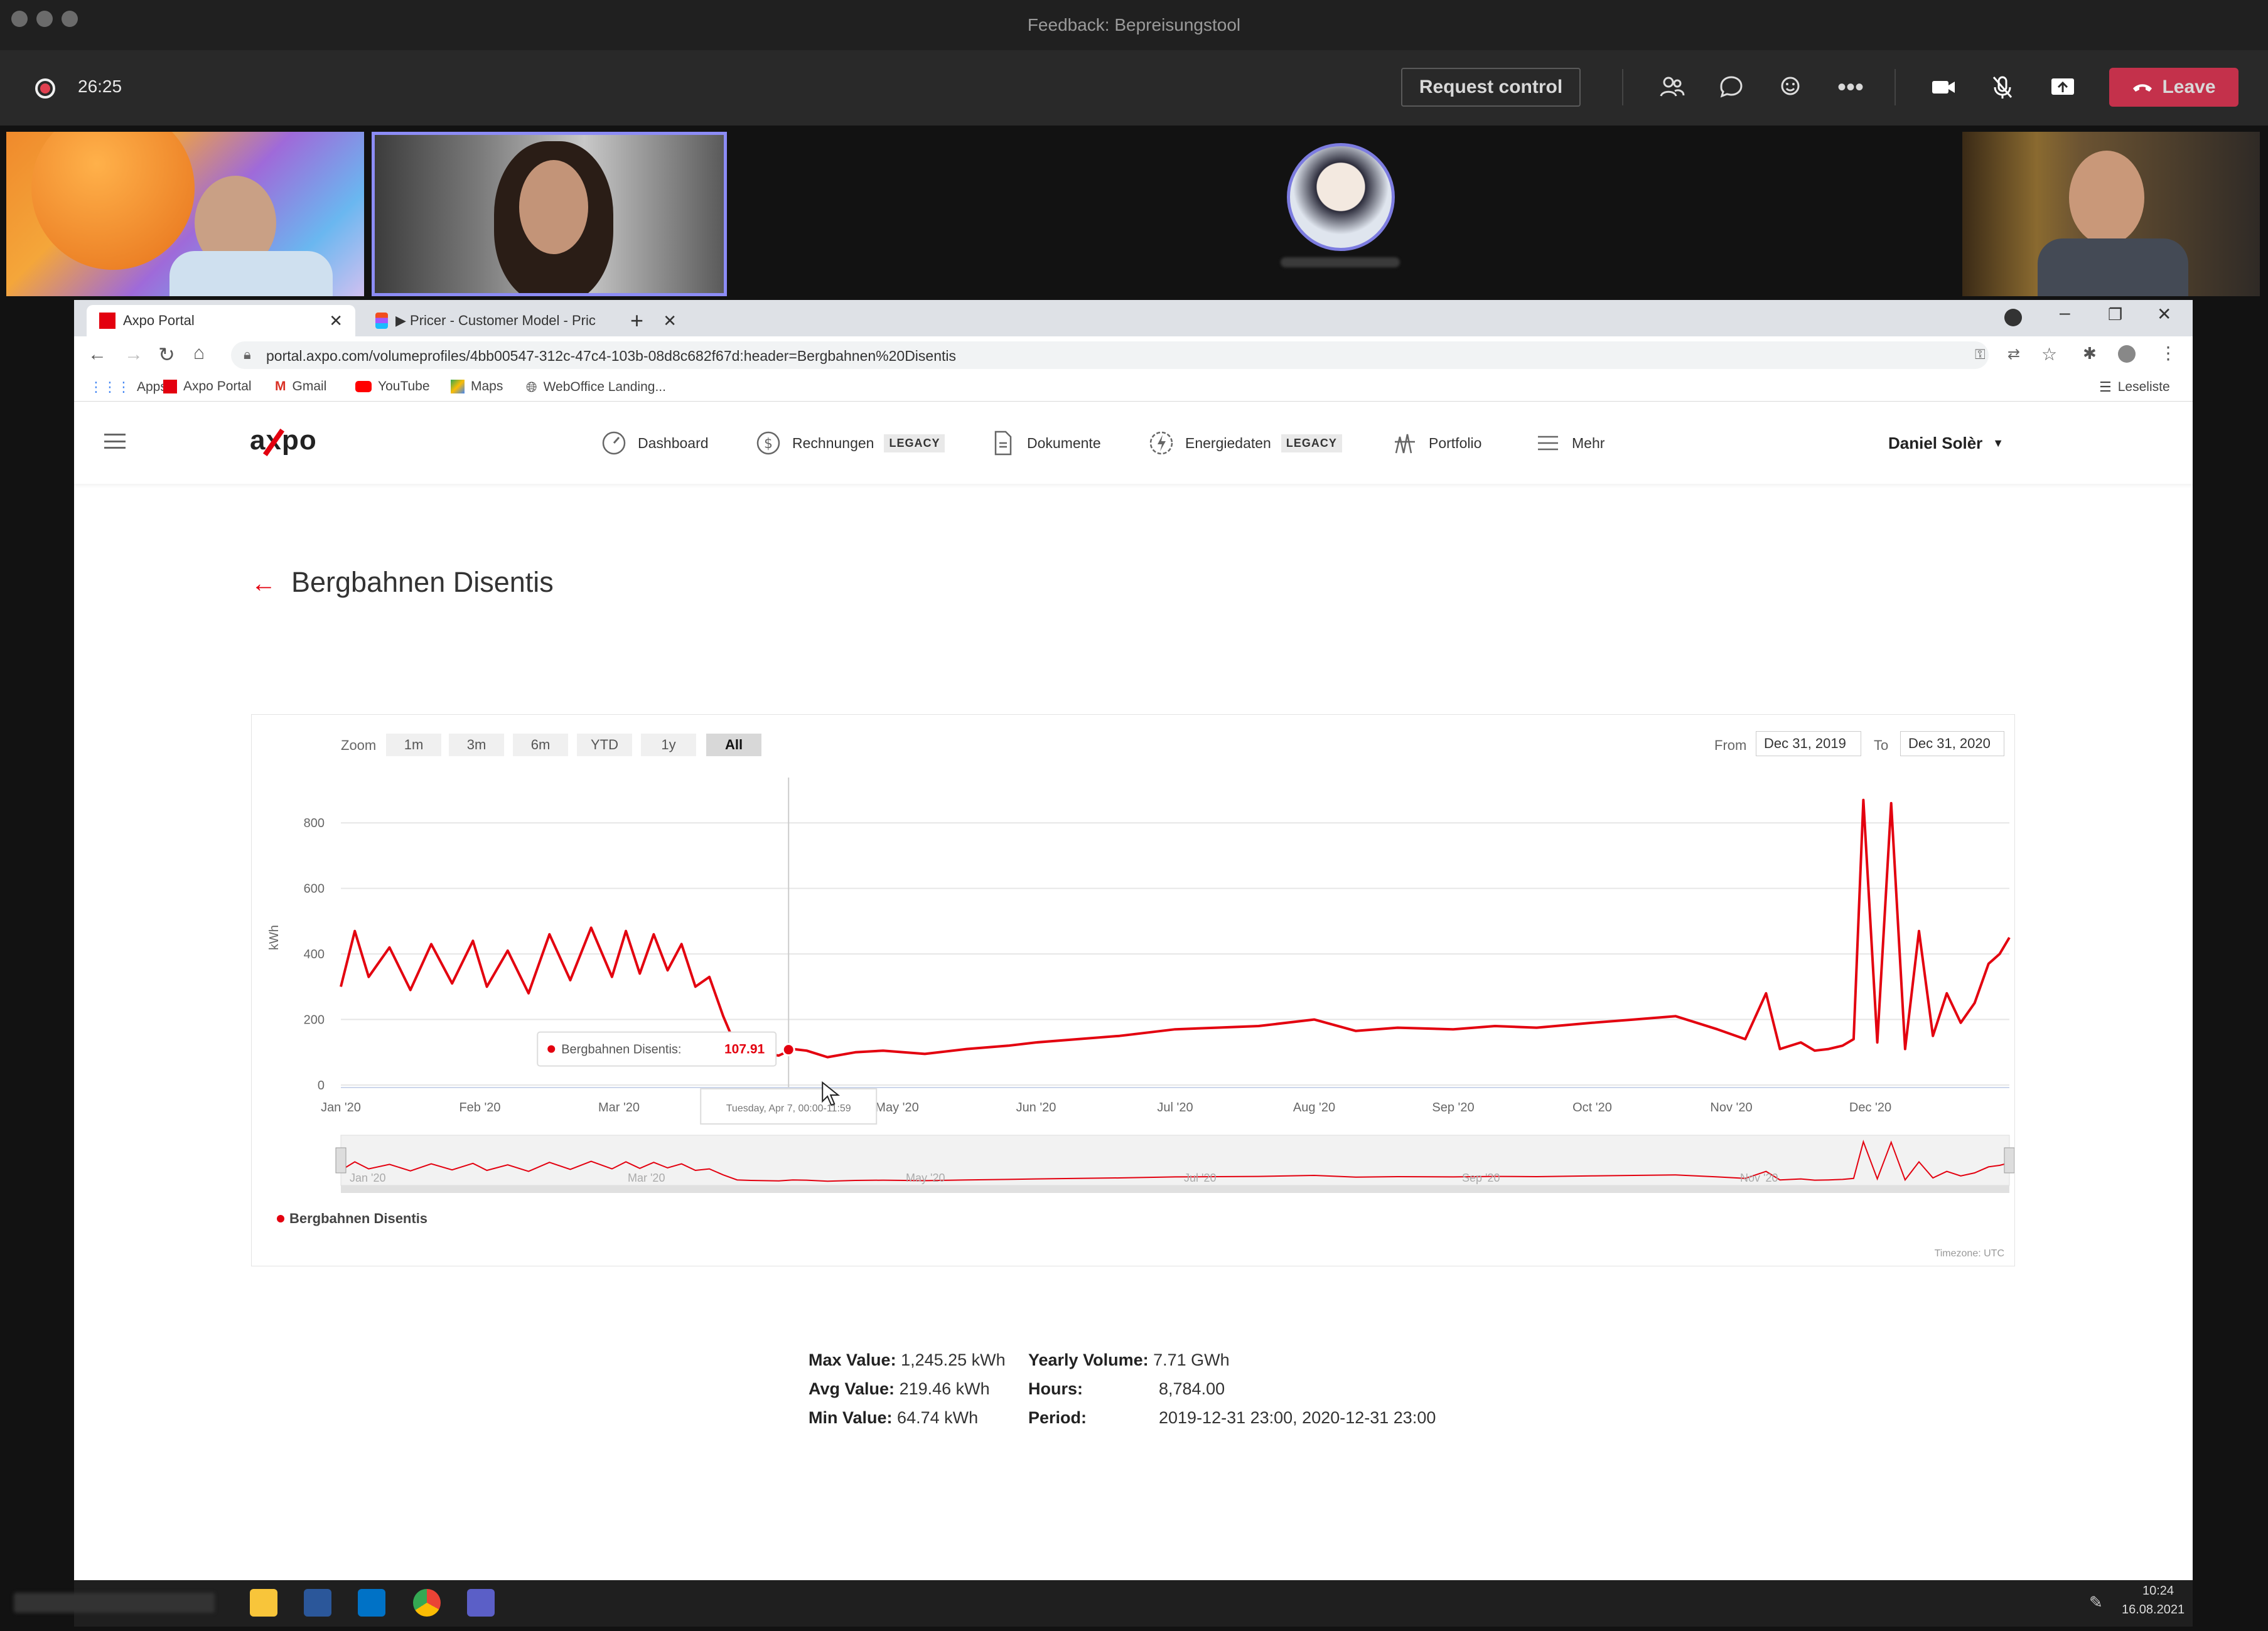 The width and height of the screenshot is (2268, 1631). Describe the element at coordinates (655, 443) in the screenshot. I see `nav-dashboard: Dashboard` at that location.